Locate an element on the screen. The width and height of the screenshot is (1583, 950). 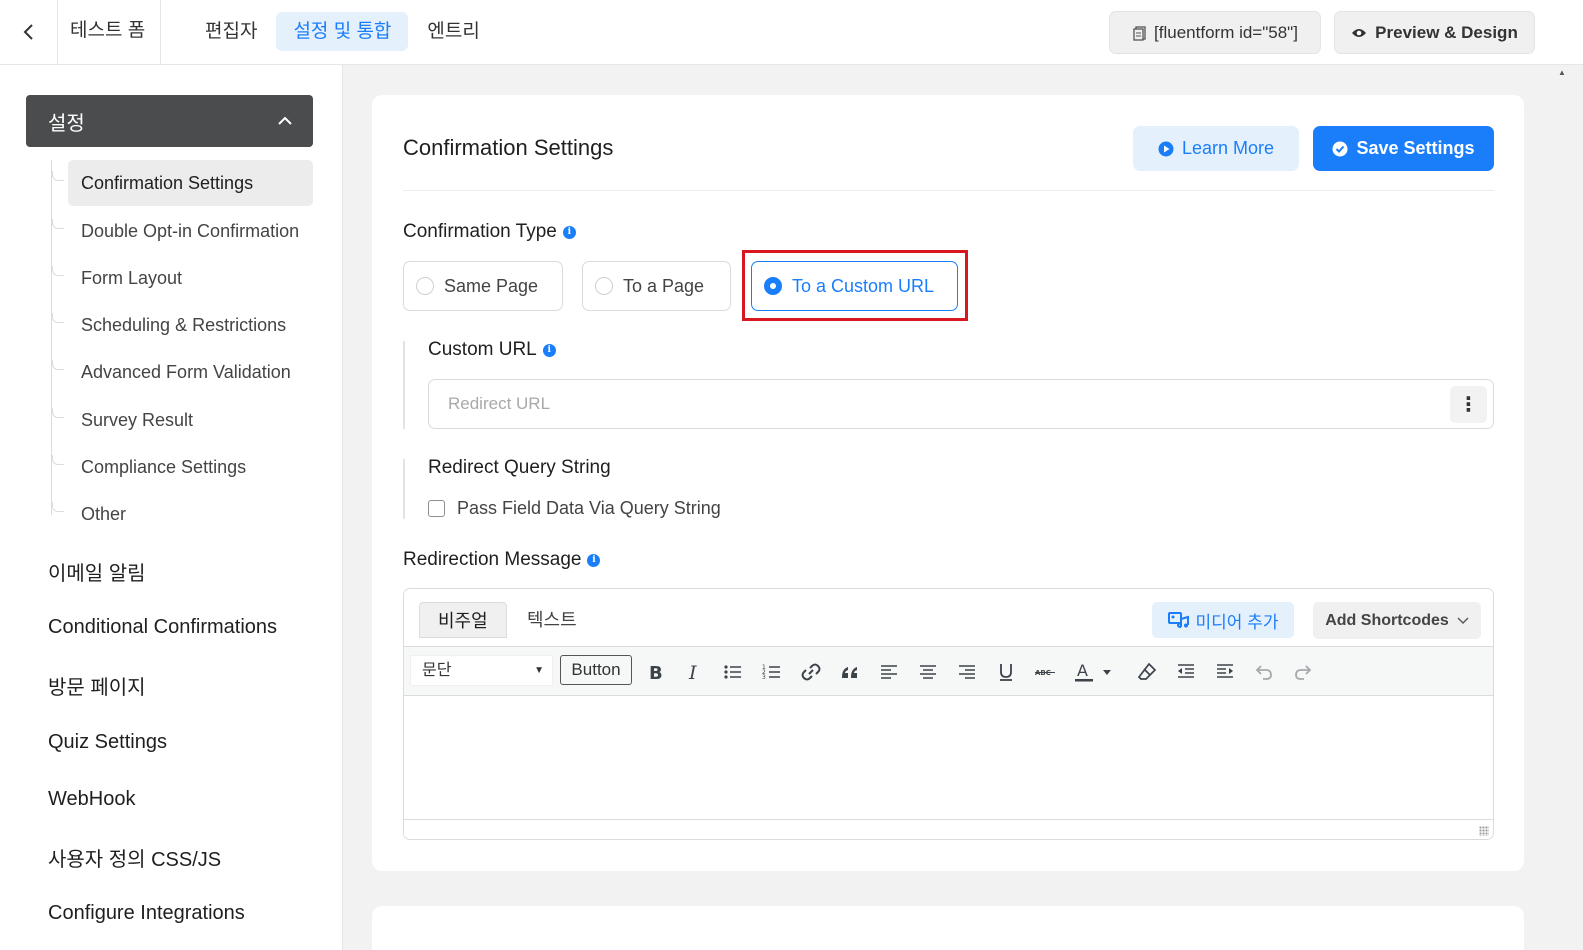
italic-icon: I is located at coordinates (694, 672).